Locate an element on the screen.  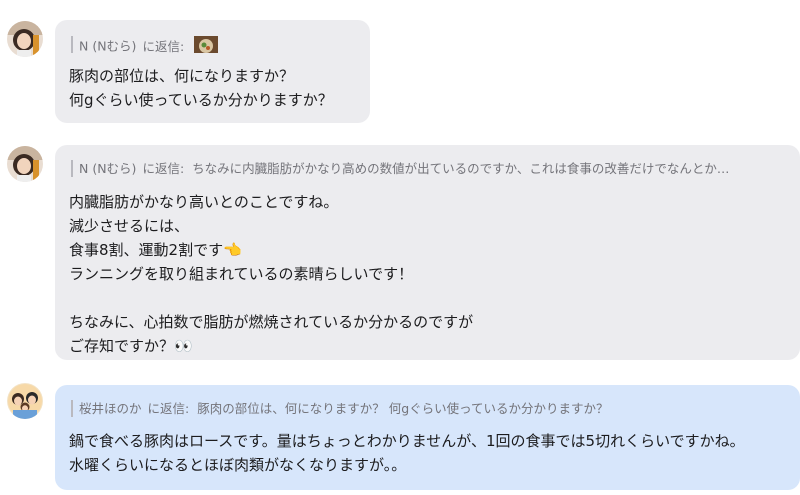
avatar-family-icon is located at coordinates (25, 401).